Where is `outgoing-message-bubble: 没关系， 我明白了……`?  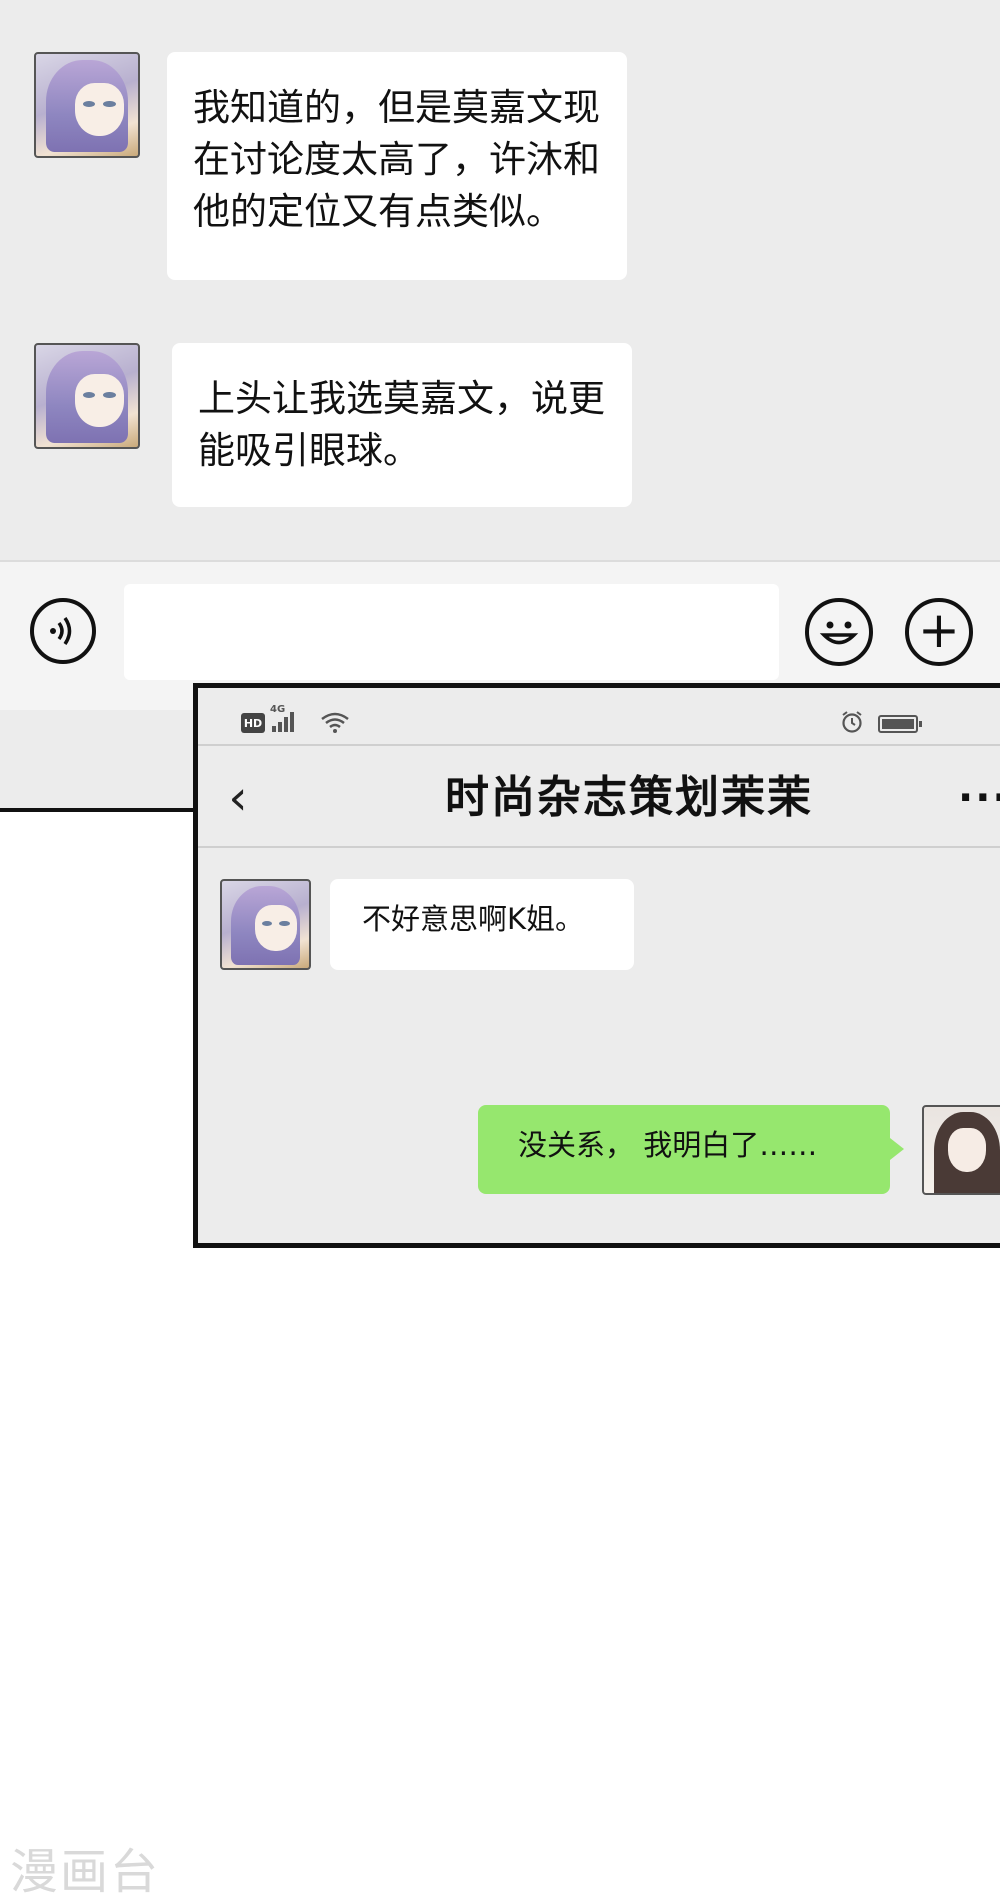 outgoing-message-bubble: 没关系， 我明白了…… is located at coordinates (691, 1149).